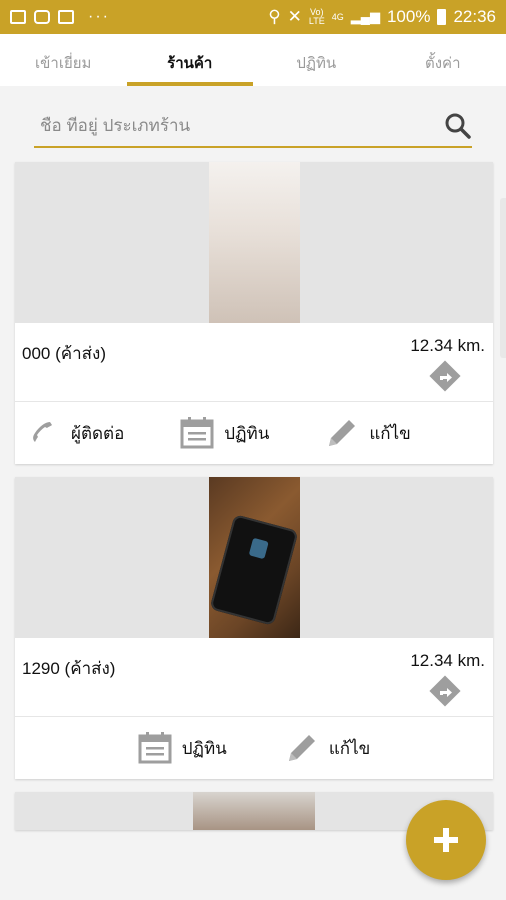  I want to click on signal-icon: ▂▄▆, so click(365, 16).